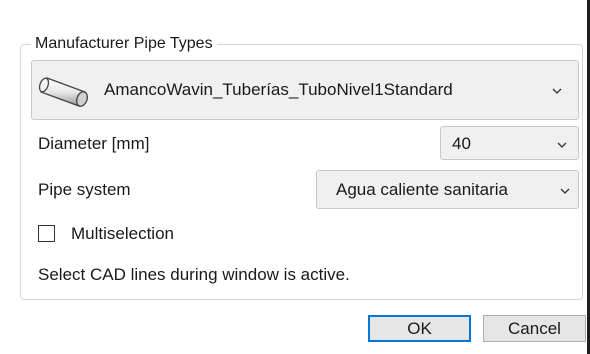  I want to click on pipe-system-dropdown: Agua caliente sanitaria, so click(447, 189).